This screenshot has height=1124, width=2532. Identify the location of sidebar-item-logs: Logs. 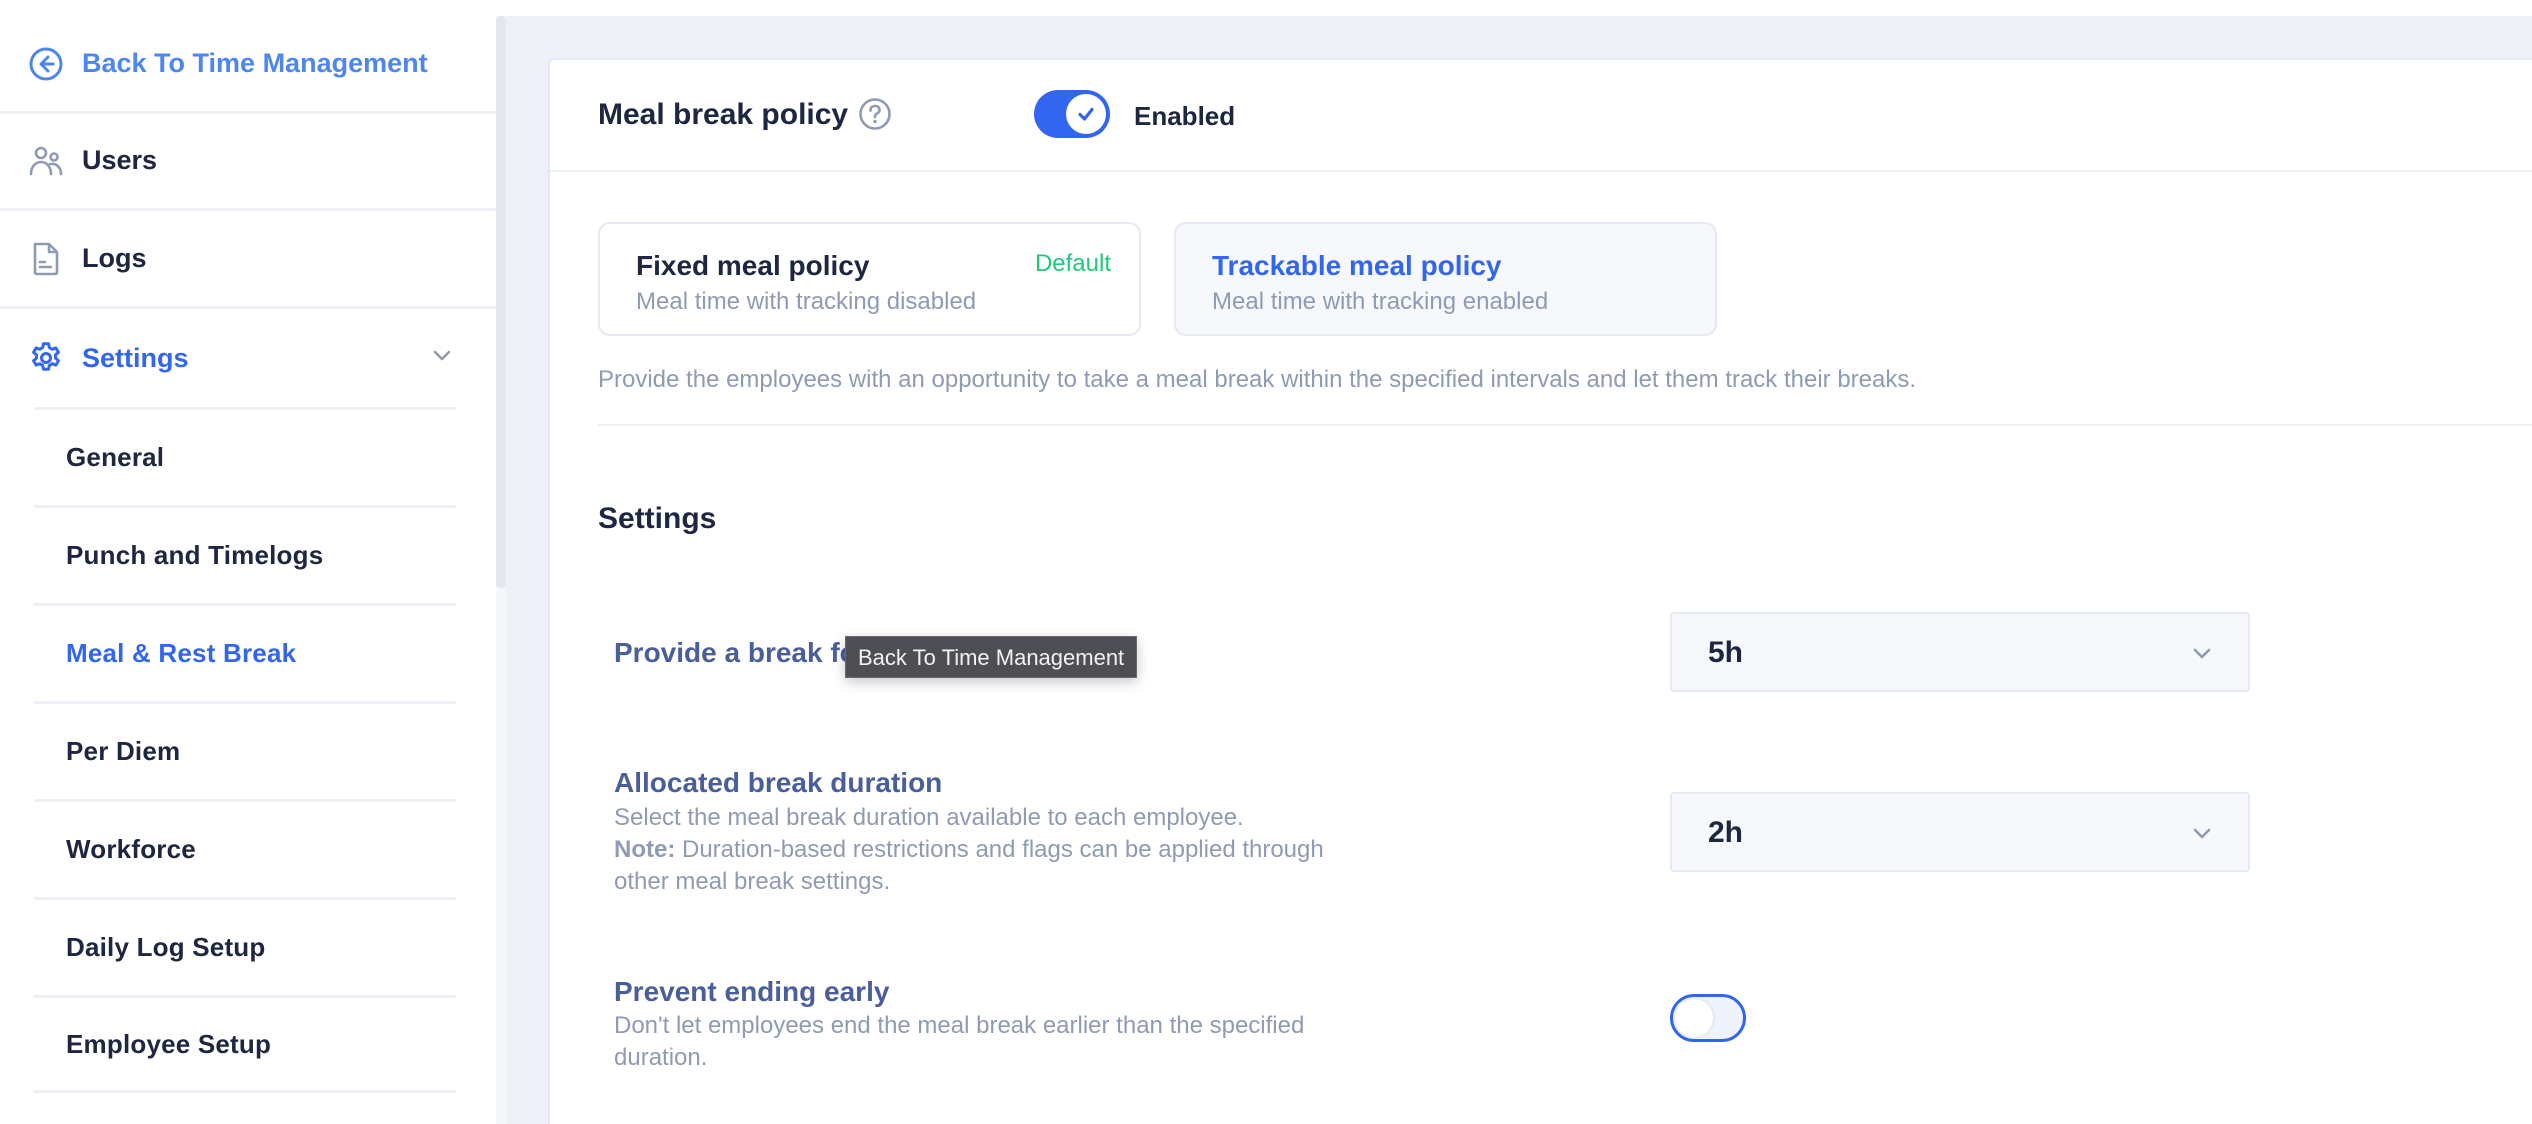
(248, 260).